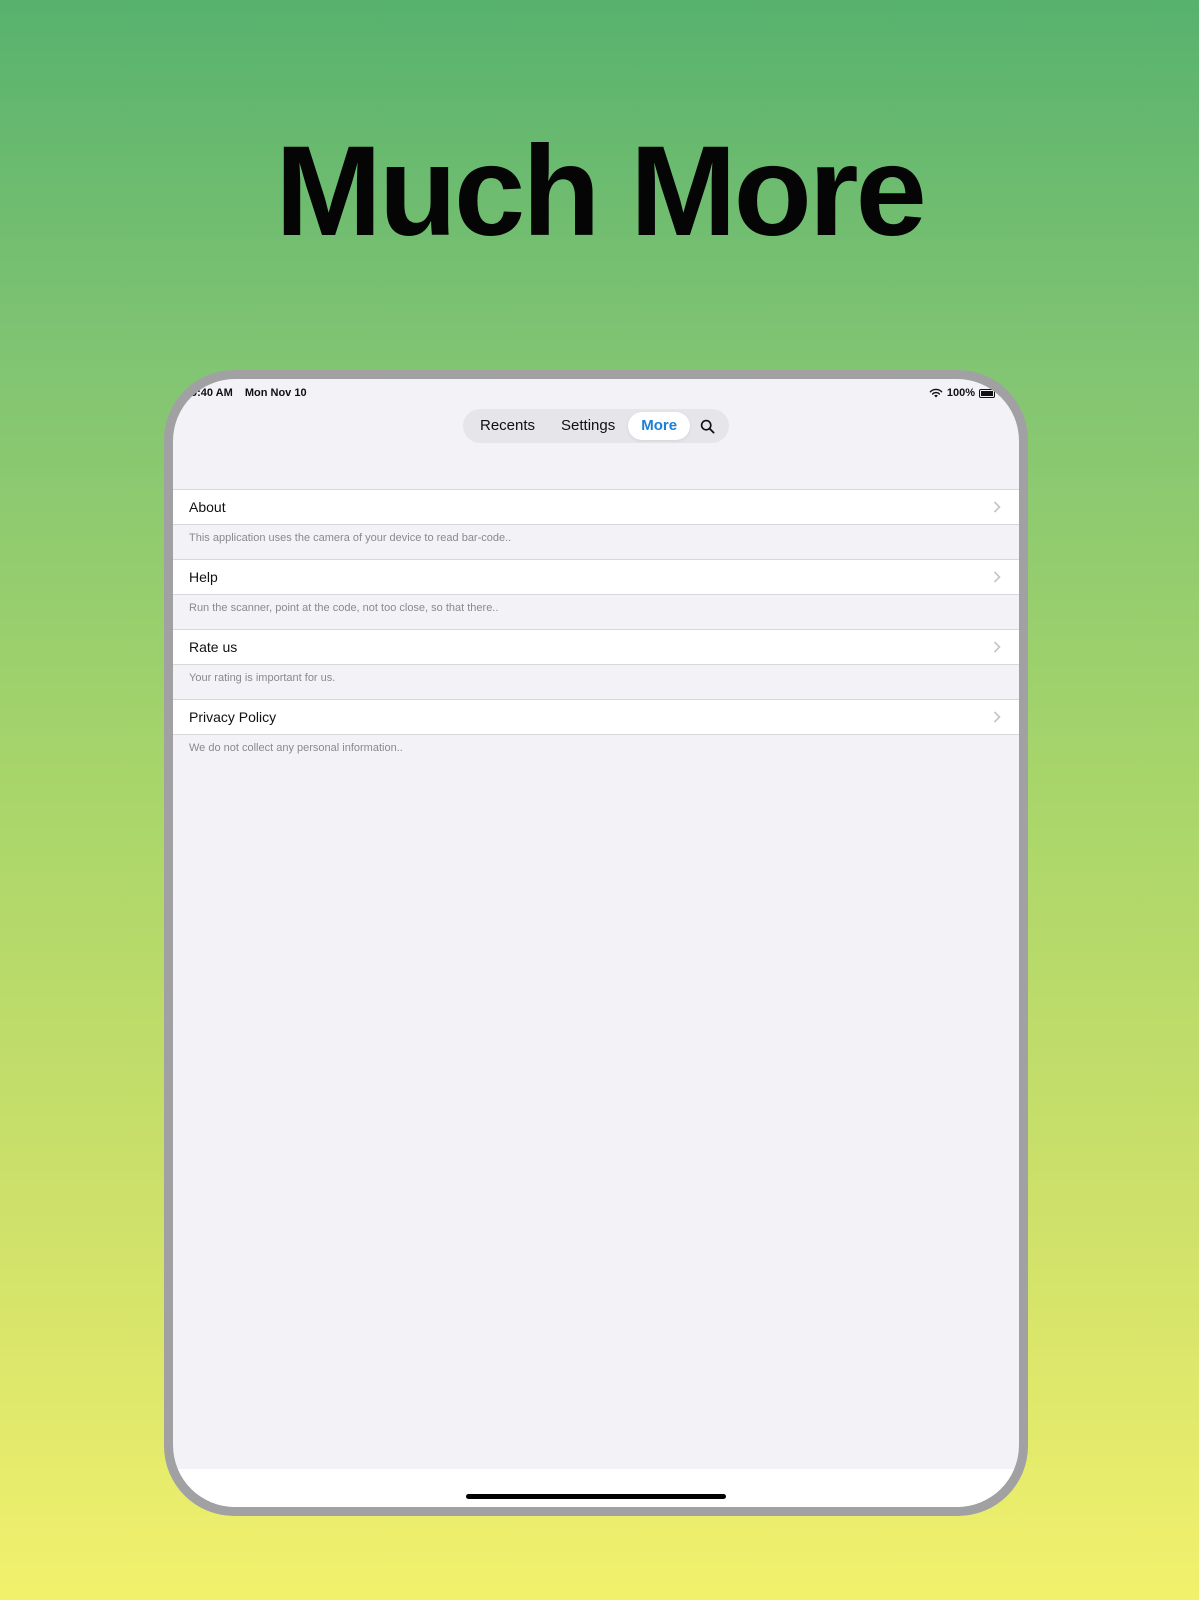 The width and height of the screenshot is (1199, 1600). I want to click on list-item-privacy-policy: Privacy Policy, so click(596, 717).